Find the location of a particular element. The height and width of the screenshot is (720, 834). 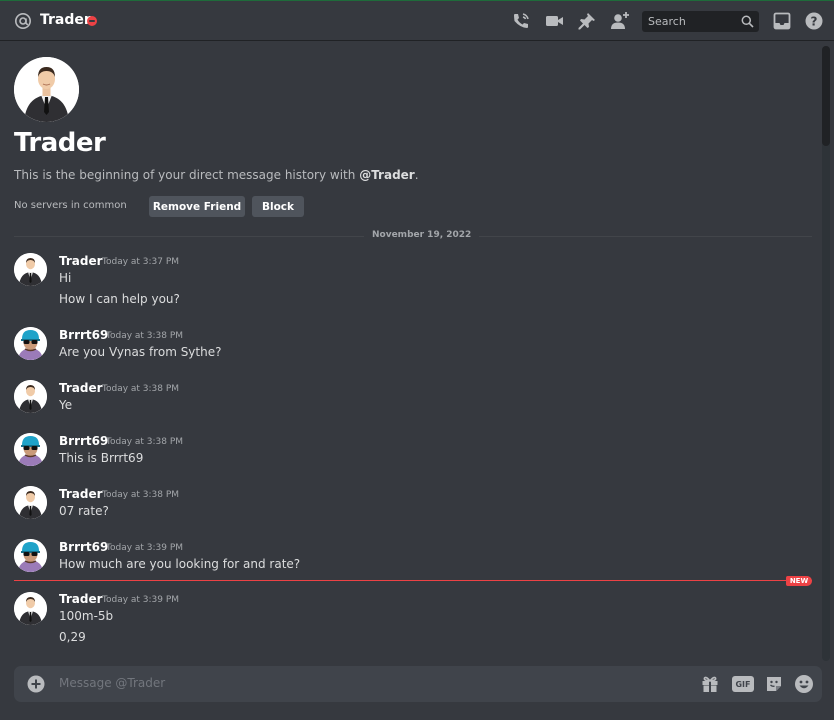

message-timestamp: Today at 3:37 PM is located at coordinates (141, 262).